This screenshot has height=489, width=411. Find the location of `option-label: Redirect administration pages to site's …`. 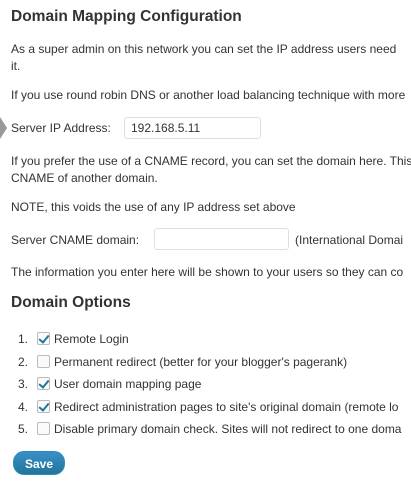

option-label: Redirect administration pages to site's … is located at coordinates (226, 406).